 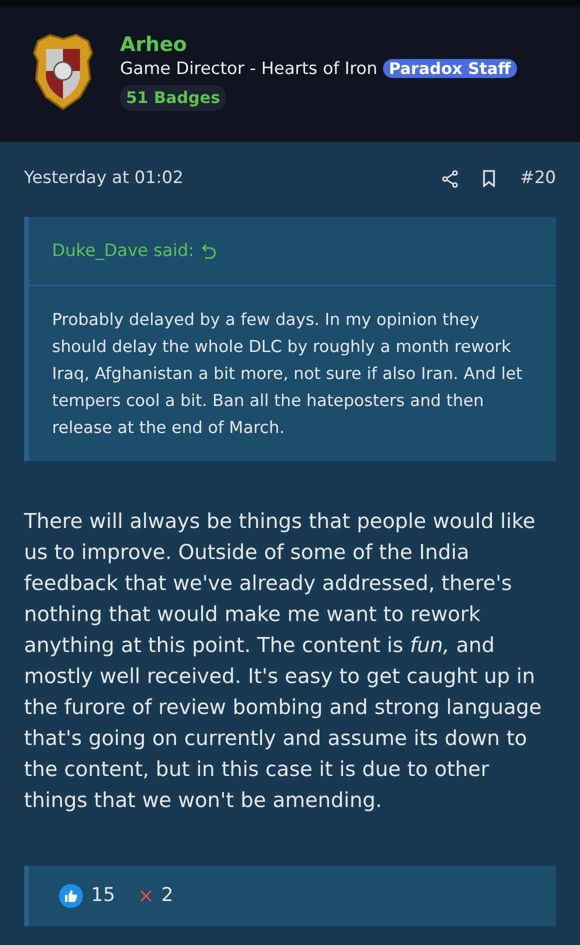 What do you see at coordinates (449, 68) in the screenshot?
I see `staff-badge: Paradox Staff` at bounding box center [449, 68].